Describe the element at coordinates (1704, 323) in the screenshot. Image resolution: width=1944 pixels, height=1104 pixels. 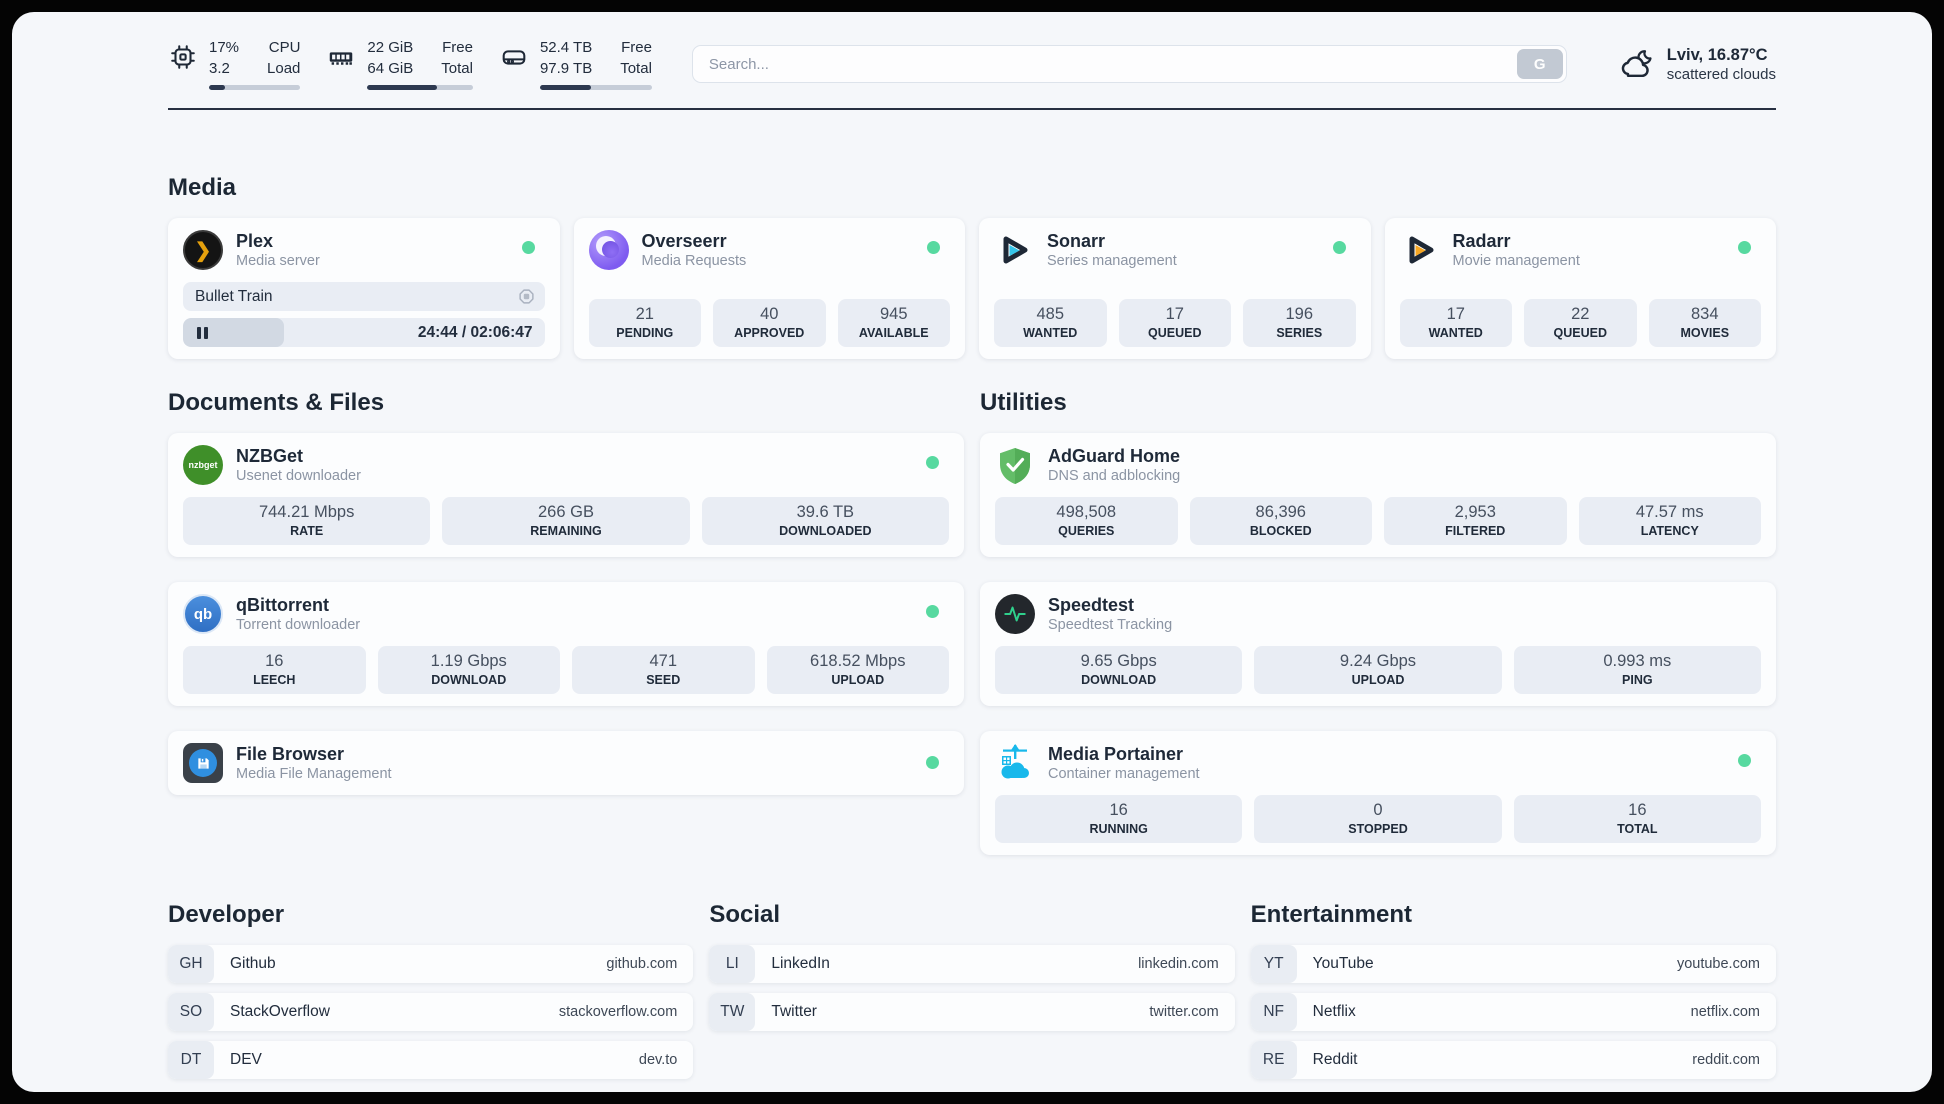
I see `stat-box: 834 MOVIES` at that location.